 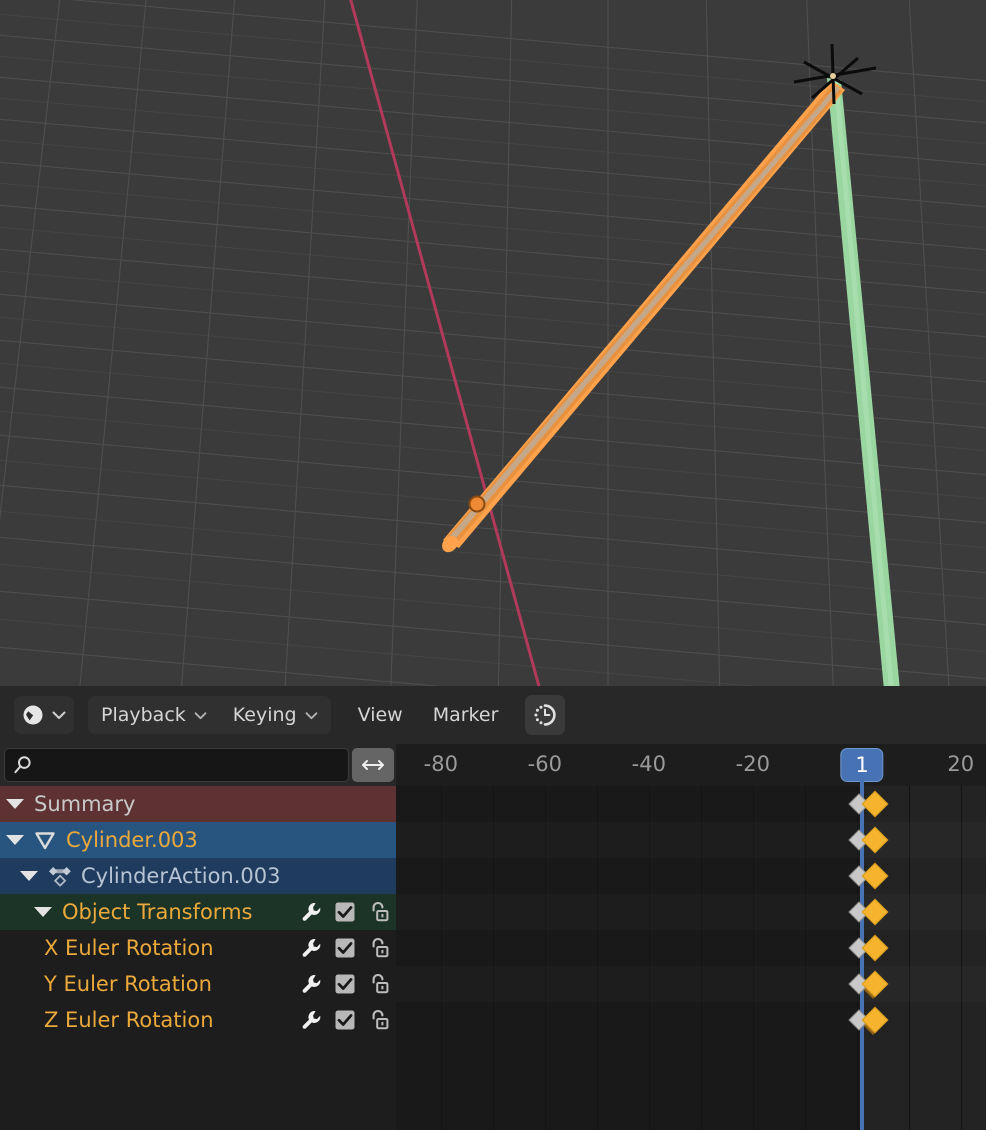 I want to click on channel-label: Cylinder.003, so click(x=132, y=840).